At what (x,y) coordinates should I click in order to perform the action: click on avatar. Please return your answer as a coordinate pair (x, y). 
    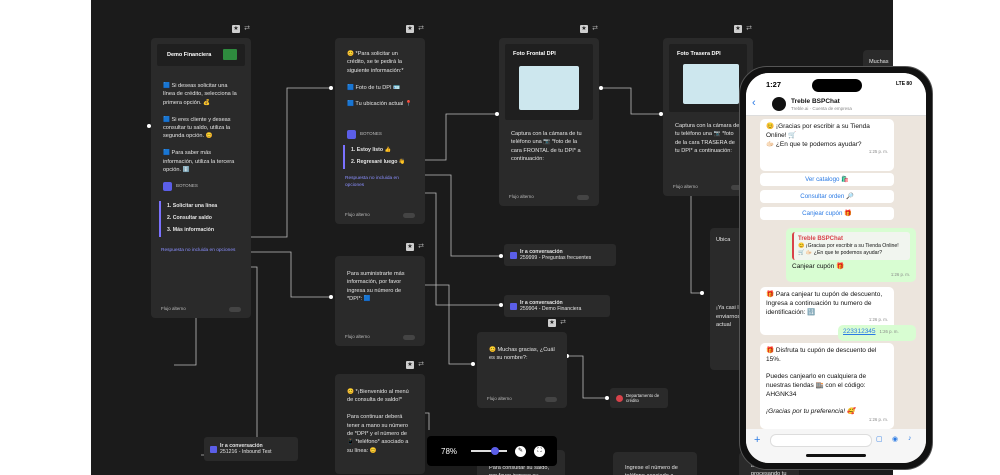
    Looking at the image, I should click on (779, 104).